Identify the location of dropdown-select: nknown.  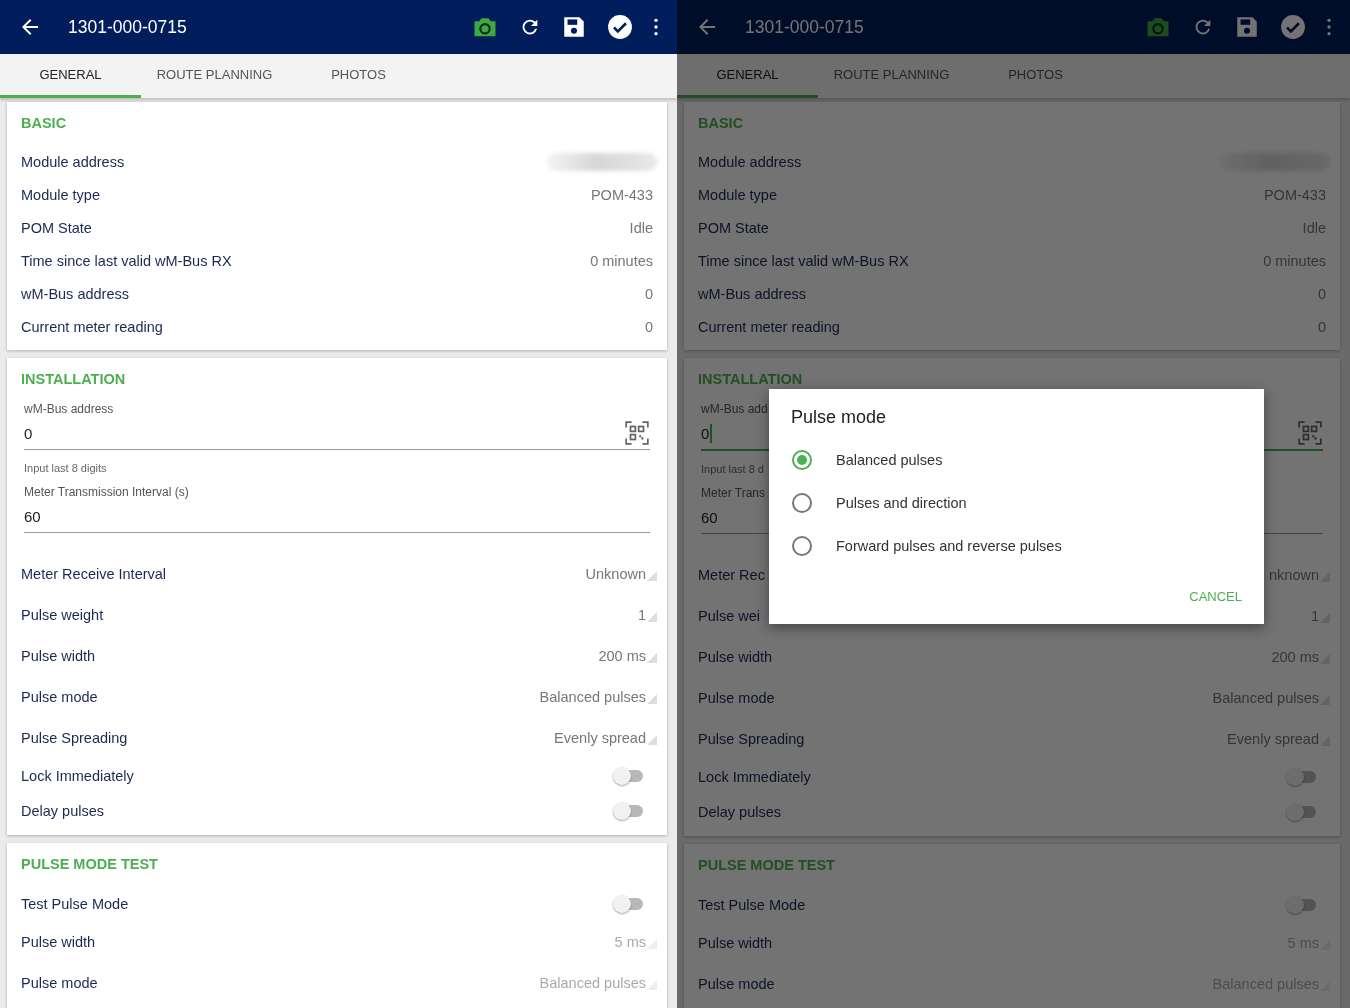
(1297, 574).